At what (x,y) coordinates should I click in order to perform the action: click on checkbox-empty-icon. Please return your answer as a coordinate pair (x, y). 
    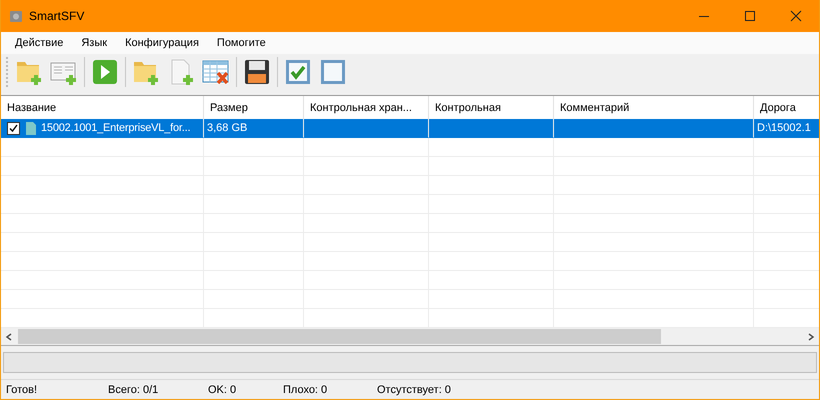
    Looking at the image, I should click on (333, 72).